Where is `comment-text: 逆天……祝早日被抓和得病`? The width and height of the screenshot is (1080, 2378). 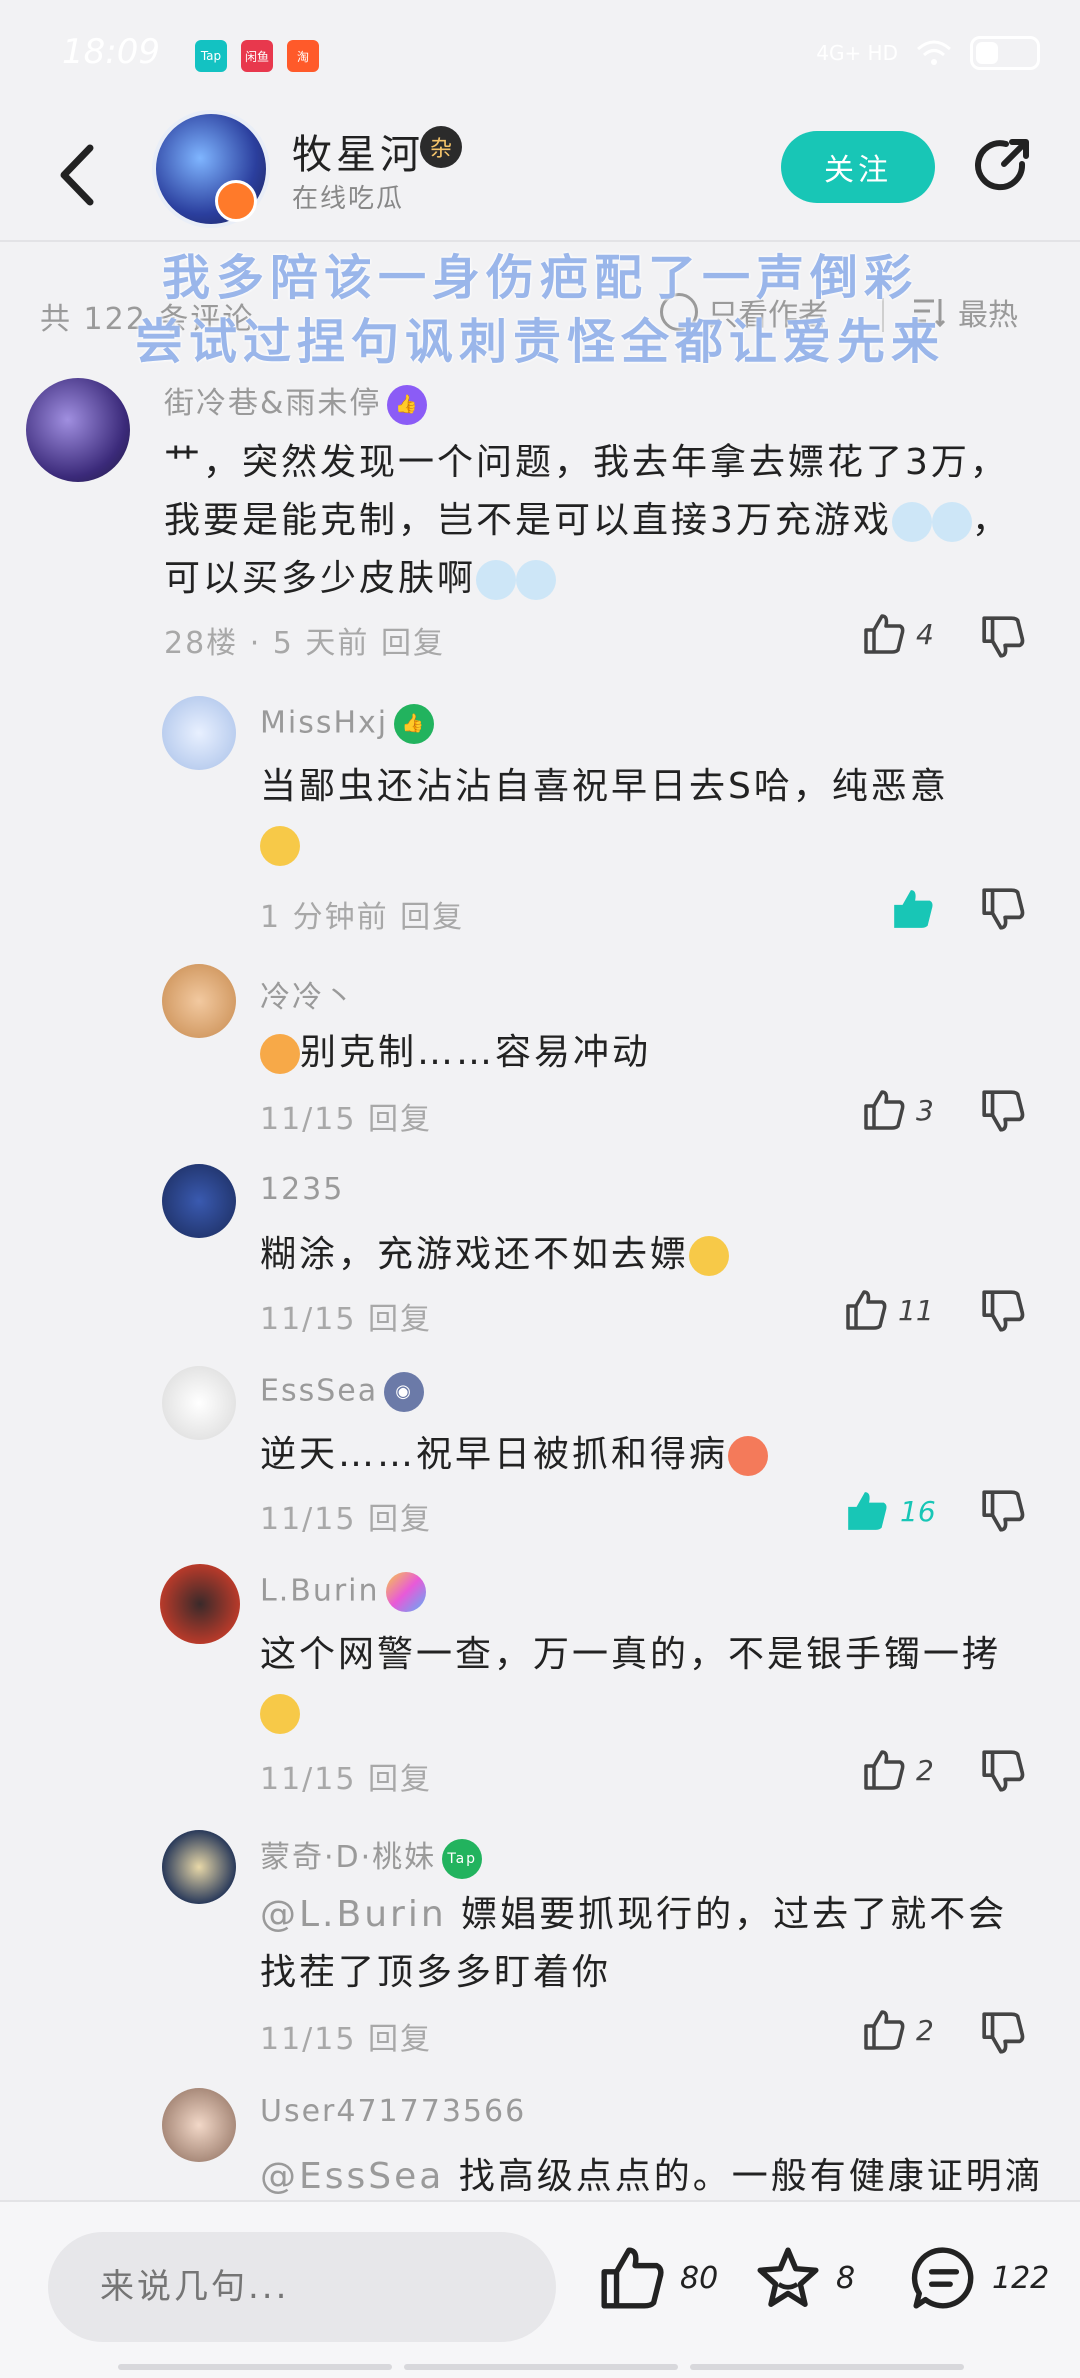
comment-text: 逆天……祝早日被抓和得病 is located at coordinates (645, 1455).